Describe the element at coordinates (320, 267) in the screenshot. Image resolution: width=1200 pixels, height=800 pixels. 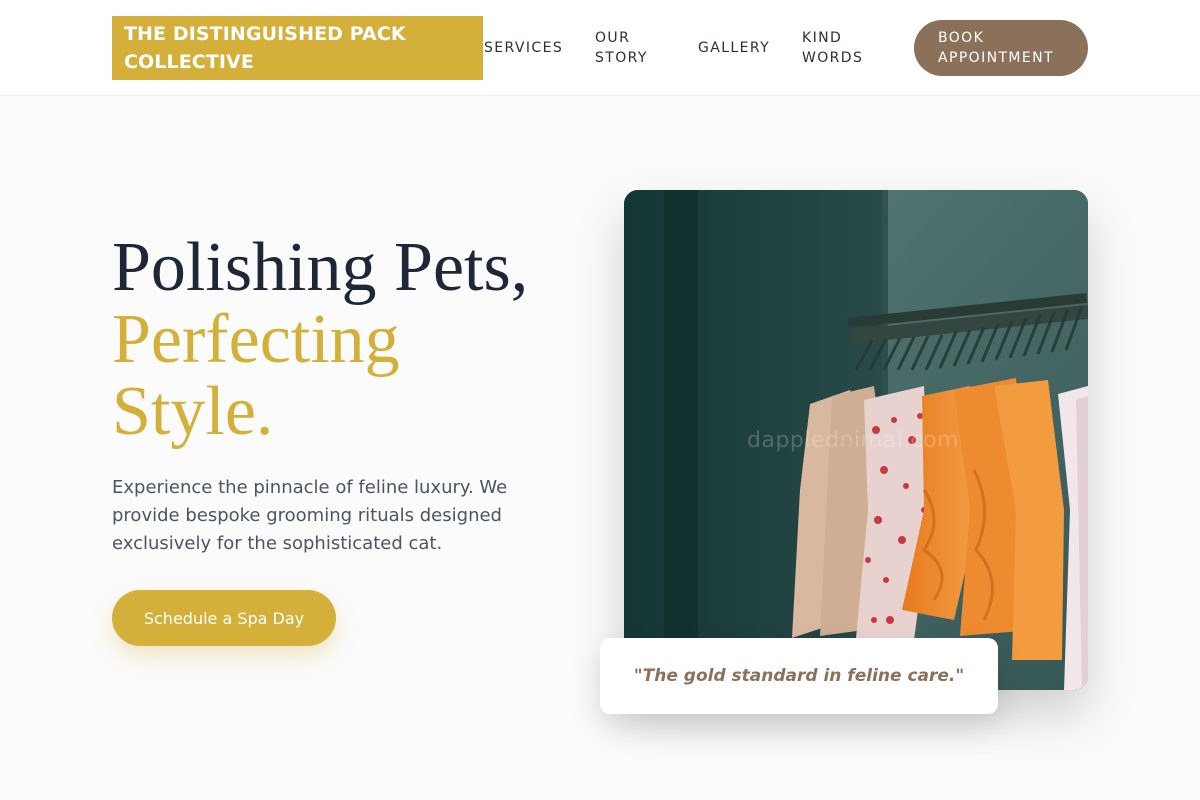
I see `headline-line-1: Polishing Pets,` at that location.